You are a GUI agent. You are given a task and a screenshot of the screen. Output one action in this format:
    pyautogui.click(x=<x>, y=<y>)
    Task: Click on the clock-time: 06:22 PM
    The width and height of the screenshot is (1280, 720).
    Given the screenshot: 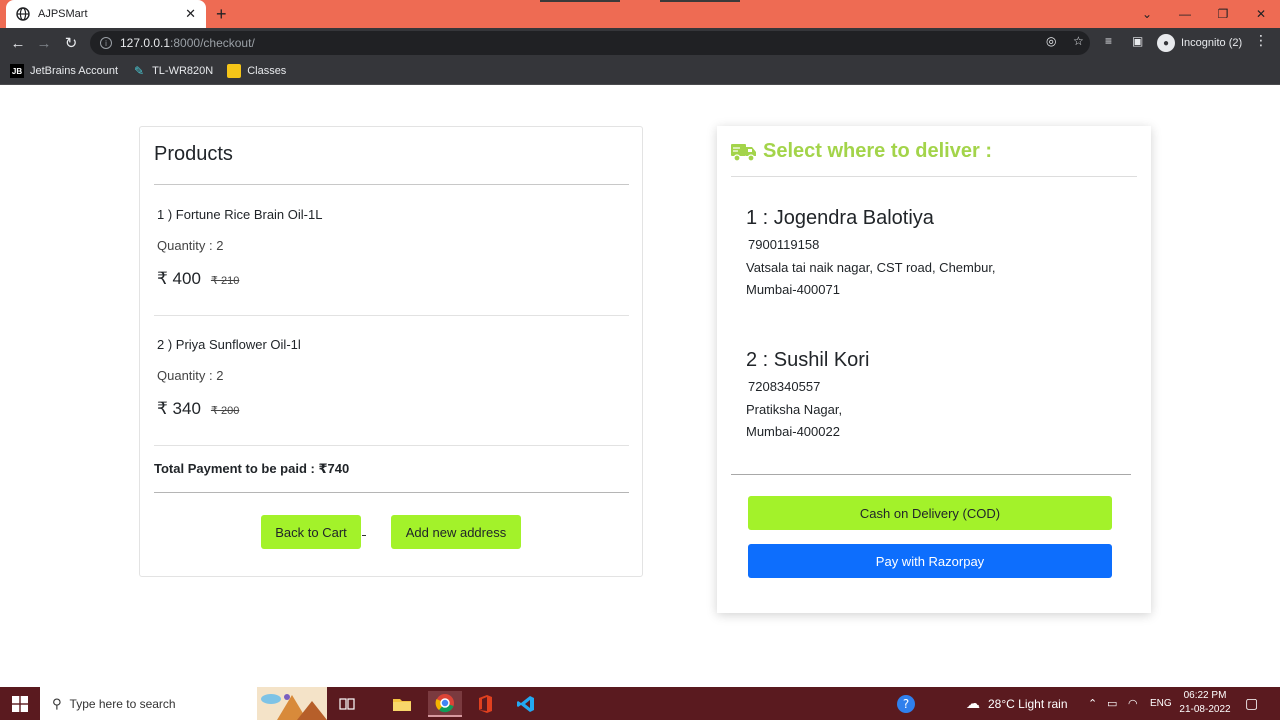 What is the action you would take?
    pyautogui.click(x=1205, y=695)
    